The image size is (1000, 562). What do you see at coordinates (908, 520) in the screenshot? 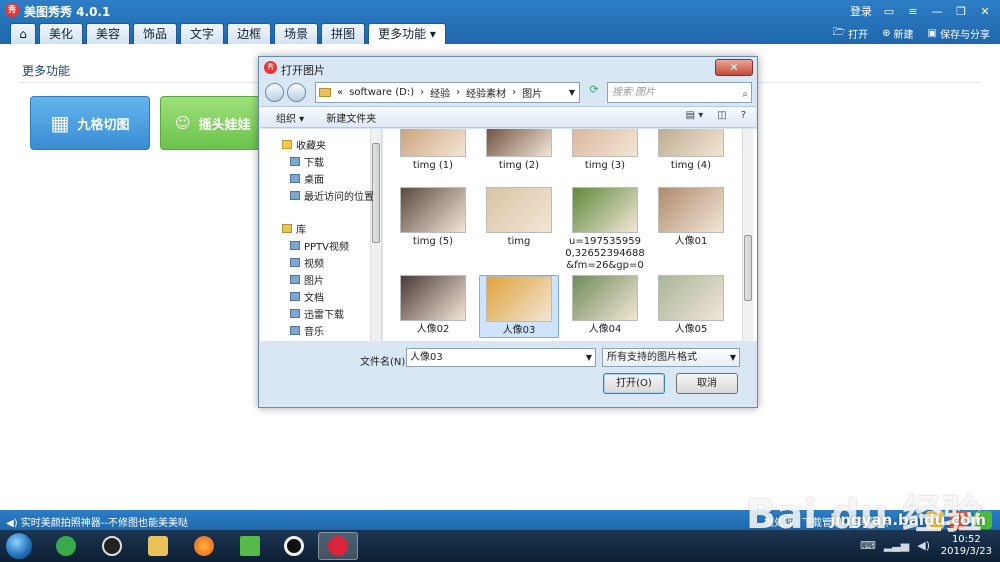
I see `baidu-watermark-url: jingyan.baidu.com` at bounding box center [908, 520].